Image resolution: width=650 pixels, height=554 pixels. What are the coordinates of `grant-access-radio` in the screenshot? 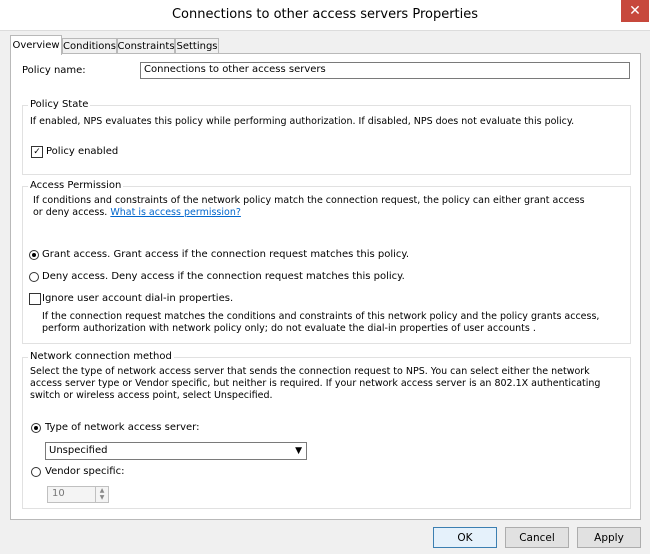 It's located at (34, 255).